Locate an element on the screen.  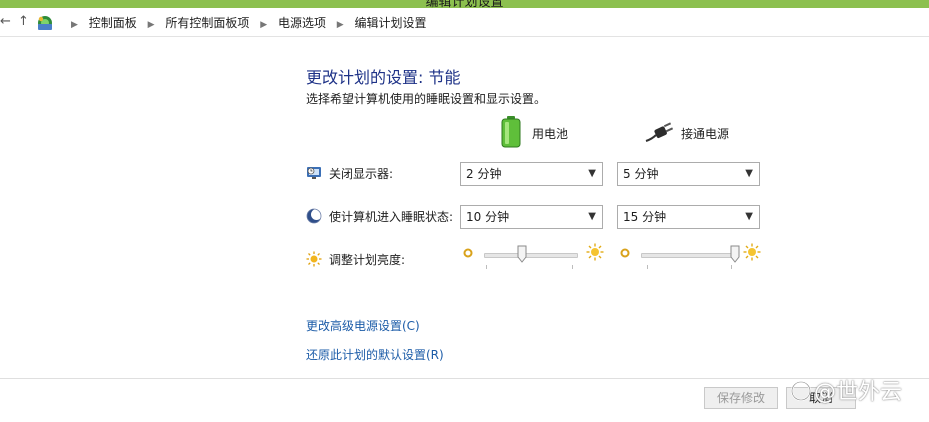
display-off-plugged-select: 5 分钟 ▼ is located at coordinates (688, 174).